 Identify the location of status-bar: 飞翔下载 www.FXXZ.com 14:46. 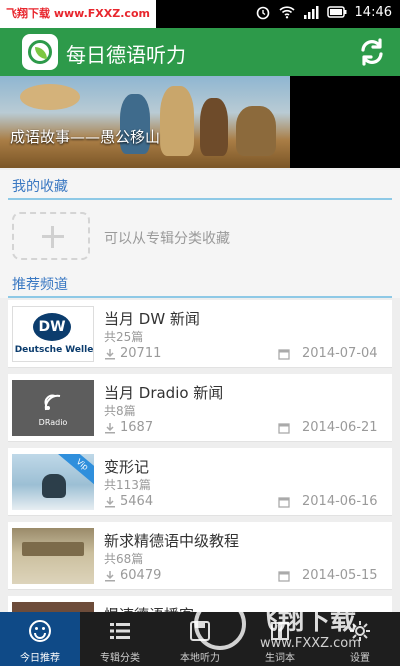
(200, 14).